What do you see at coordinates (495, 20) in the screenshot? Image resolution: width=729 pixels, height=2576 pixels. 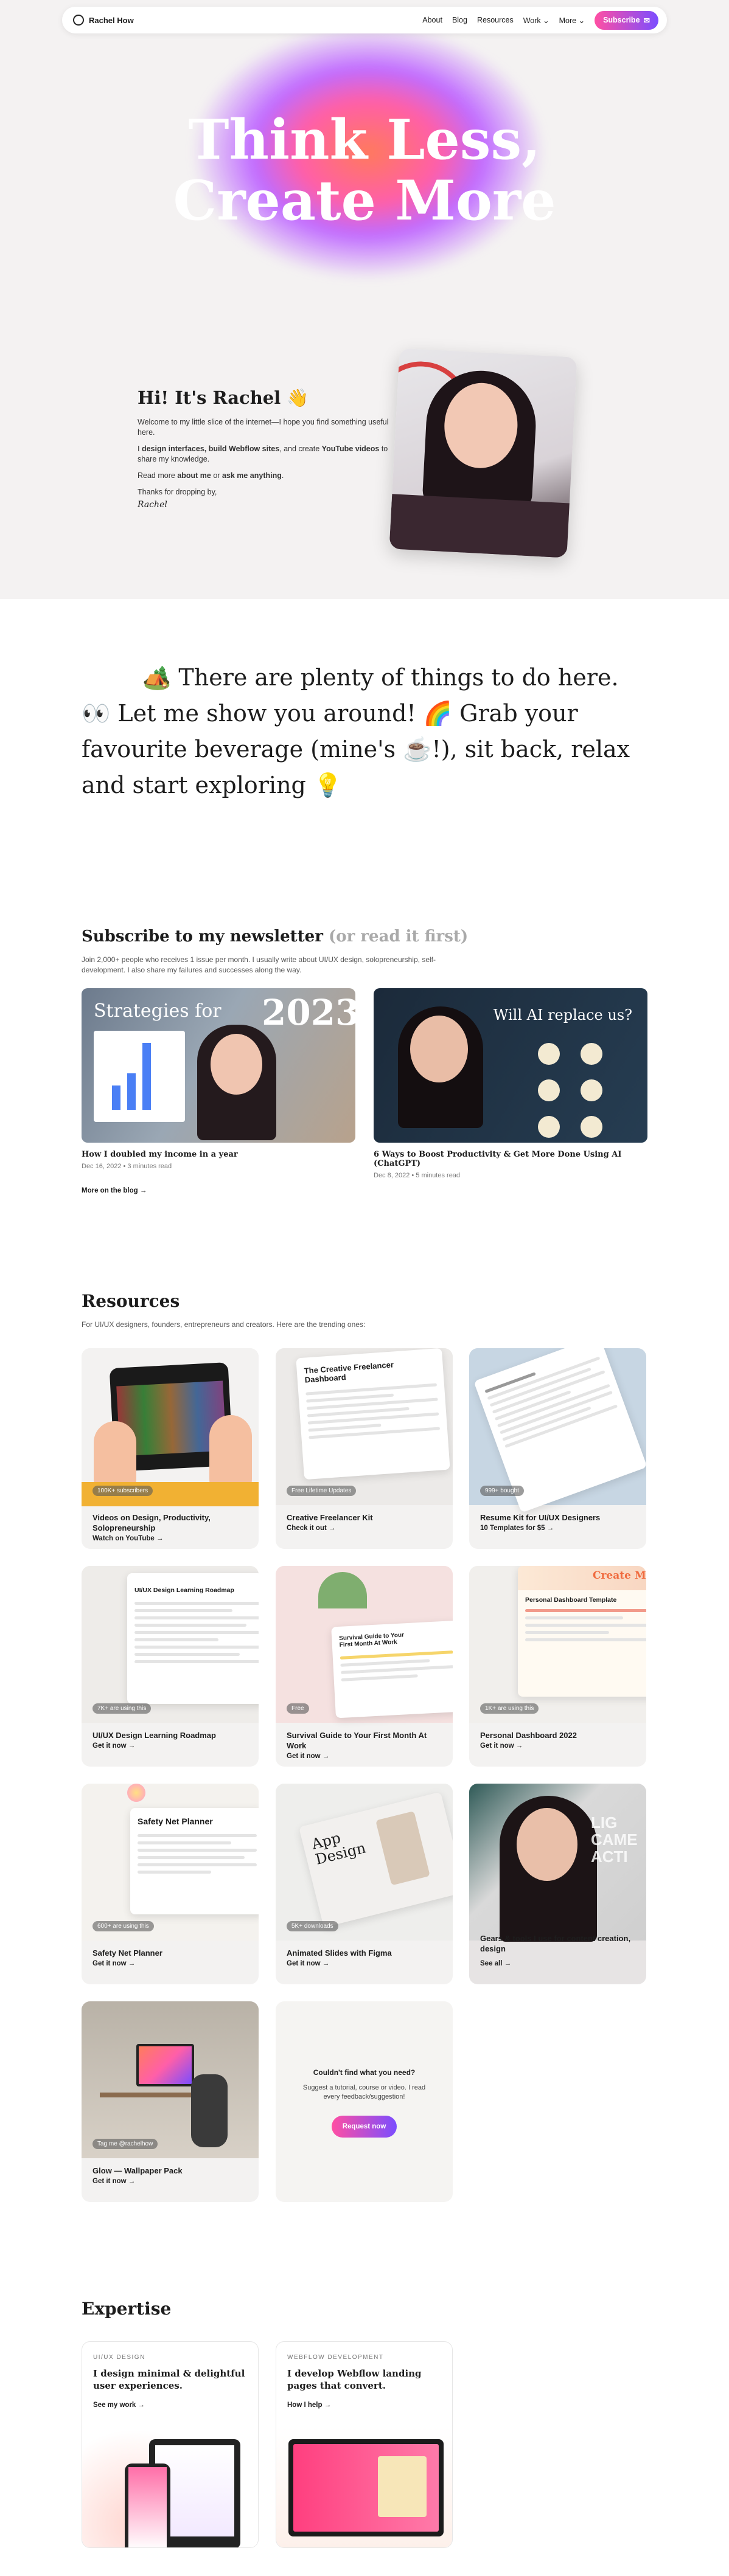 I see `nav-link-resources: Resources` at bounding box center [495, 20].